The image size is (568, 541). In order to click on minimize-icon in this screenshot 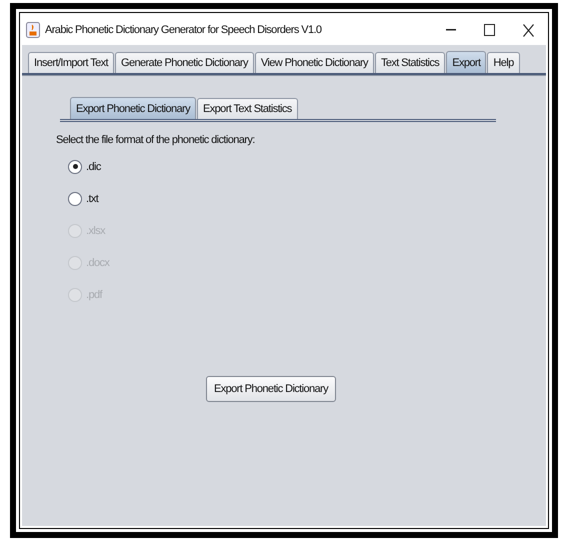, I will do `click(451, 30)`.